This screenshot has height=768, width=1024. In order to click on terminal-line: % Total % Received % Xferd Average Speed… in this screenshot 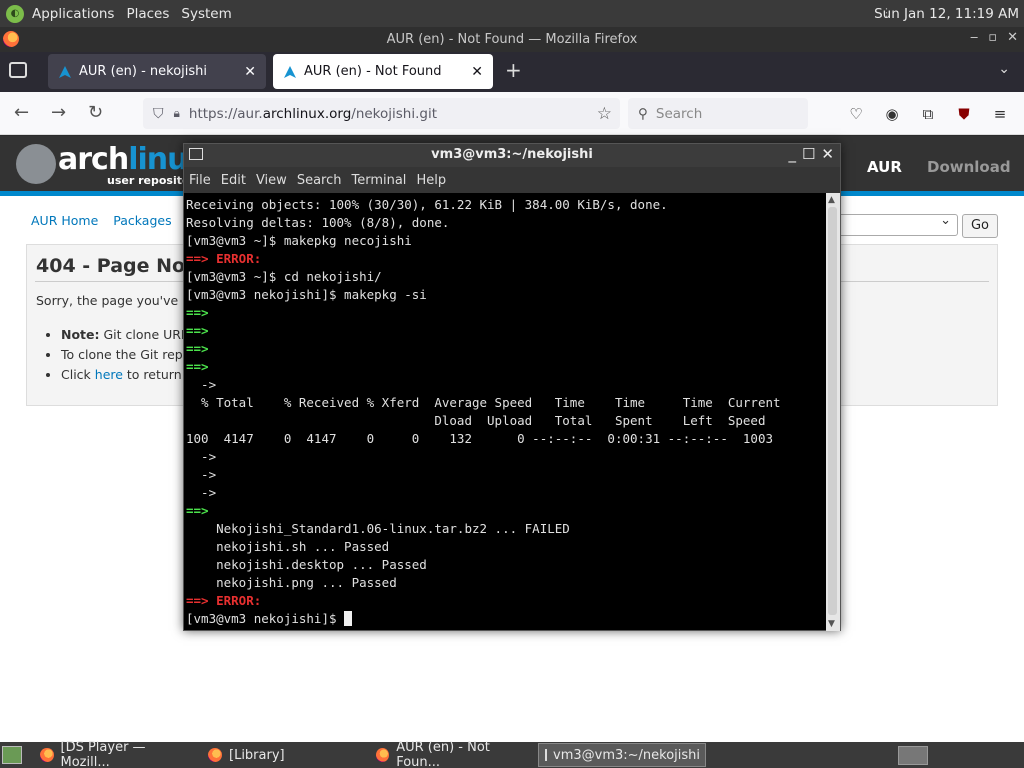, I will do `click(483, 402)`.